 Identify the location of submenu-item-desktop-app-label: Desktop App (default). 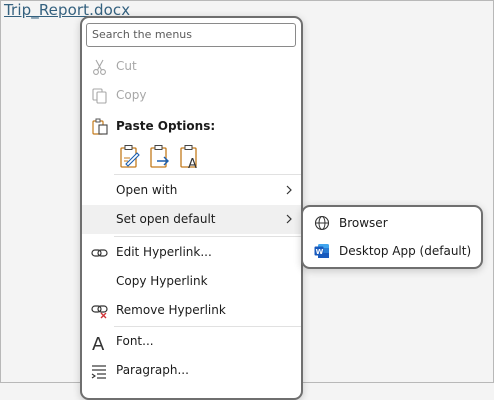
(405, 251).